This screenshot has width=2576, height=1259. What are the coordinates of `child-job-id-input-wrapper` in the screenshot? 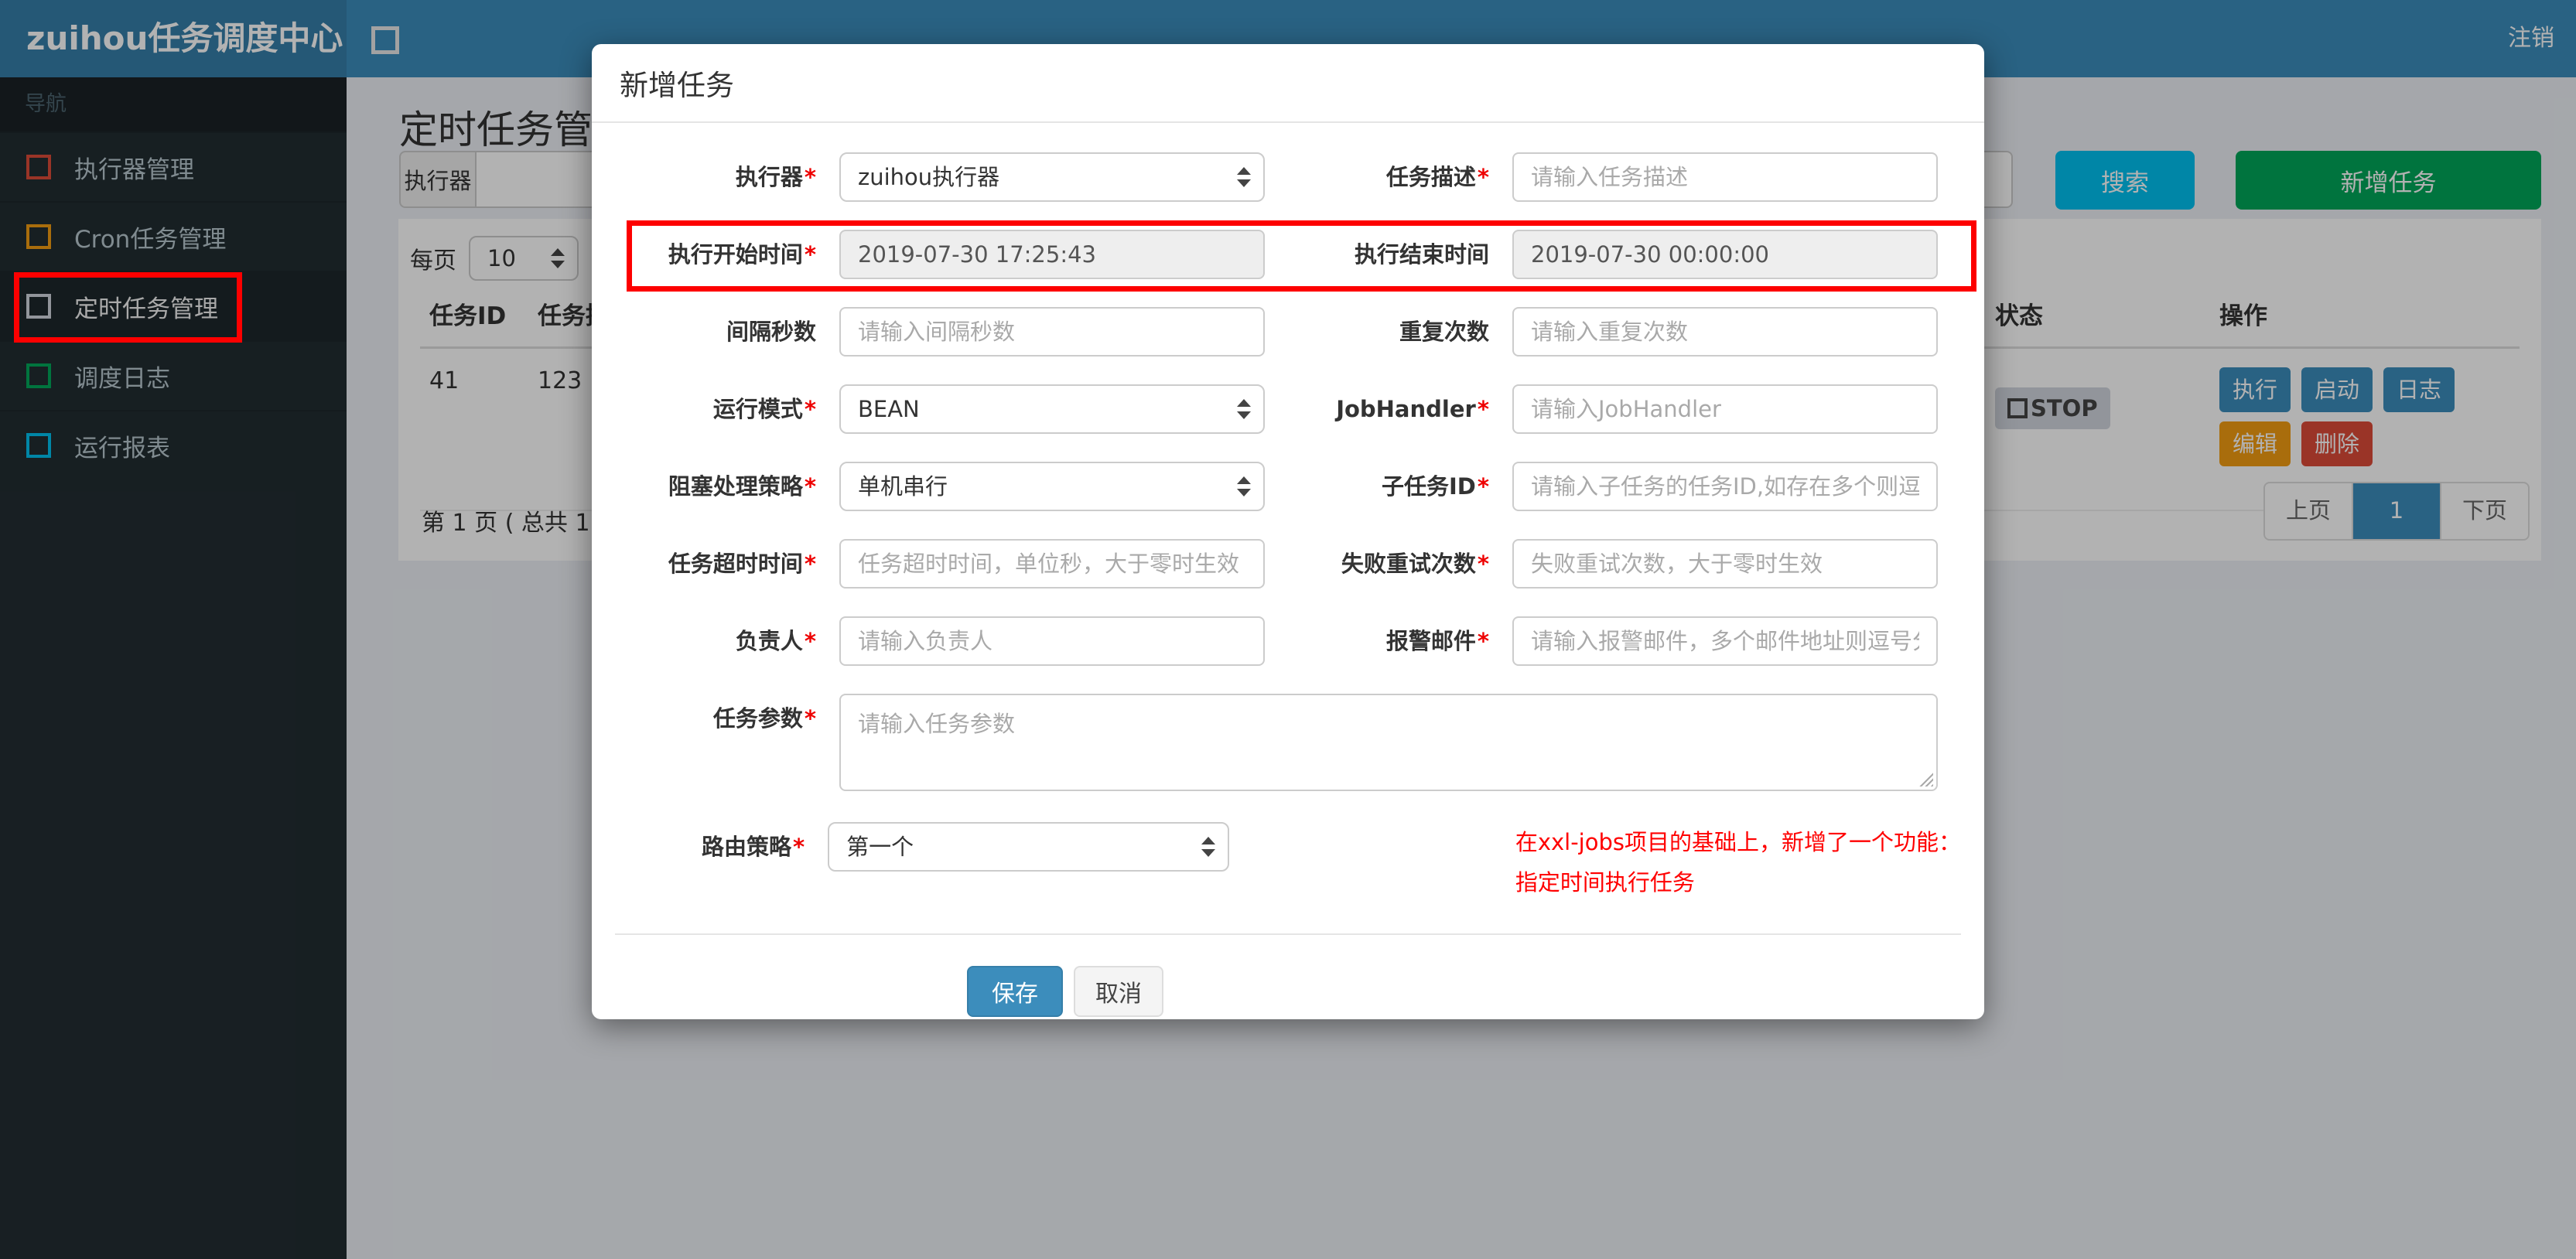 It's located at (1736, 487).